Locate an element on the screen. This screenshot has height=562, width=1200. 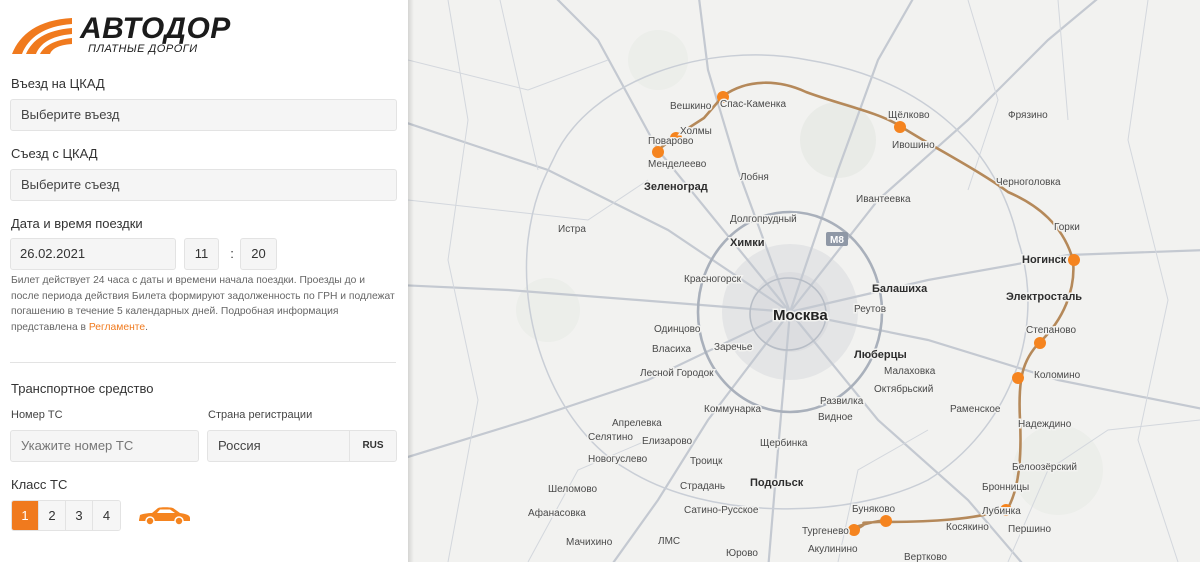
brand-title: АВТОДОР is located at coordinates (155, 28).